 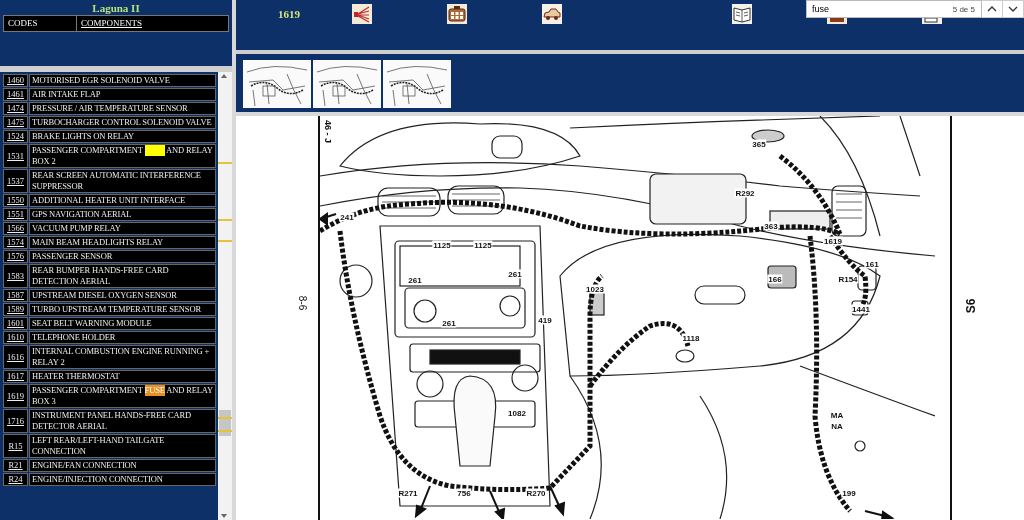 What do you see at coordinates (837, 415) in the screenshot?
I see `callout-label: MA` at bounding box center [837, 415].